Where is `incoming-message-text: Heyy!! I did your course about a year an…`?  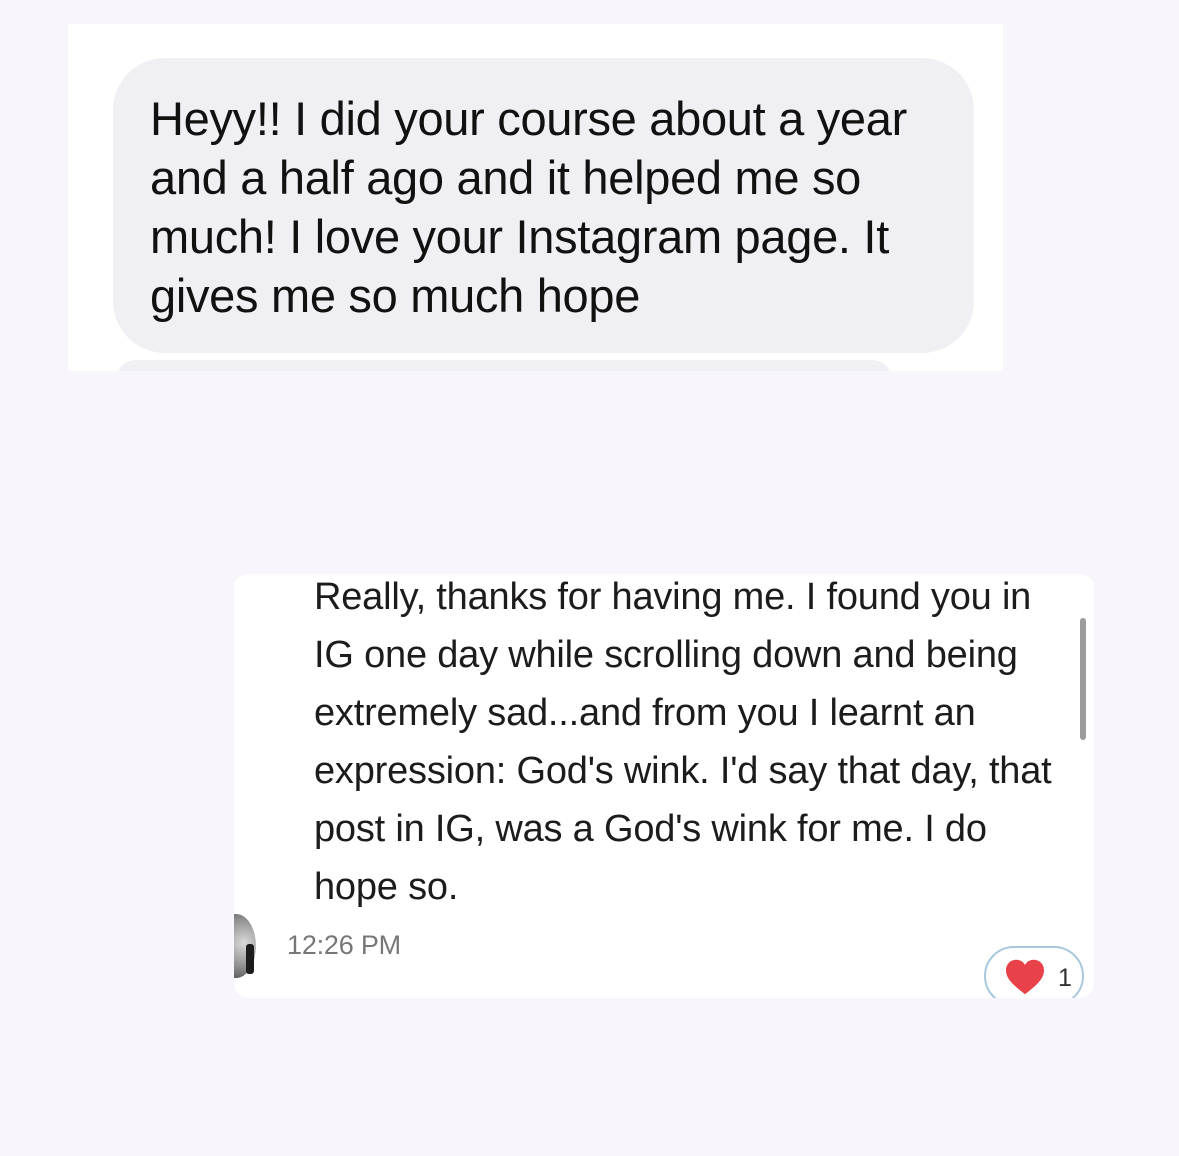 incoming-message-text: Heyy!! I did your course about a year an… is located at coordinates (528, 207).